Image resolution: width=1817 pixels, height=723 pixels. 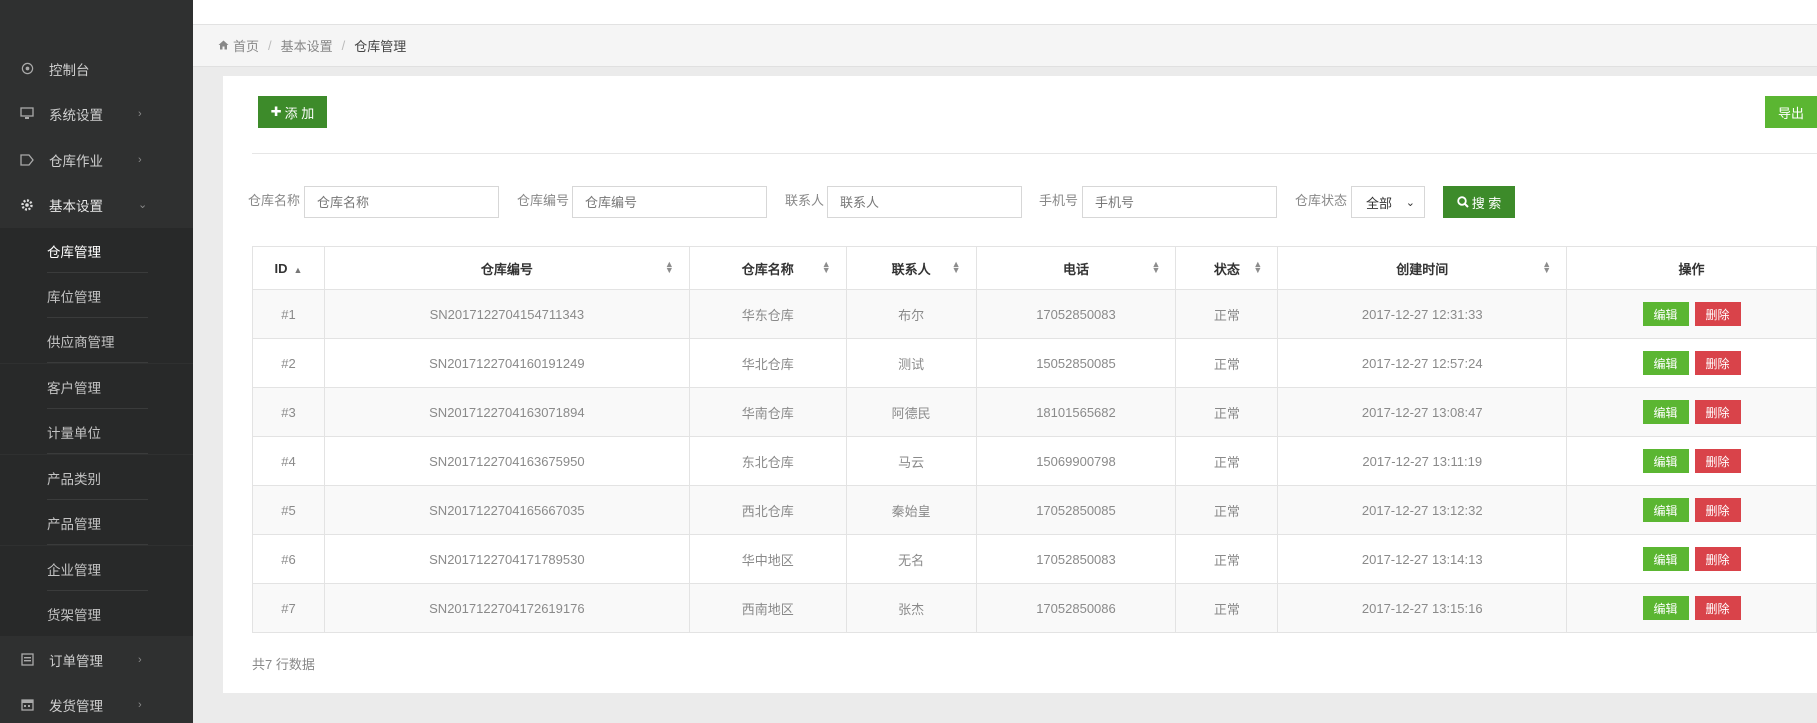 I want to click on top-bar, so click(x=1005, y=12).